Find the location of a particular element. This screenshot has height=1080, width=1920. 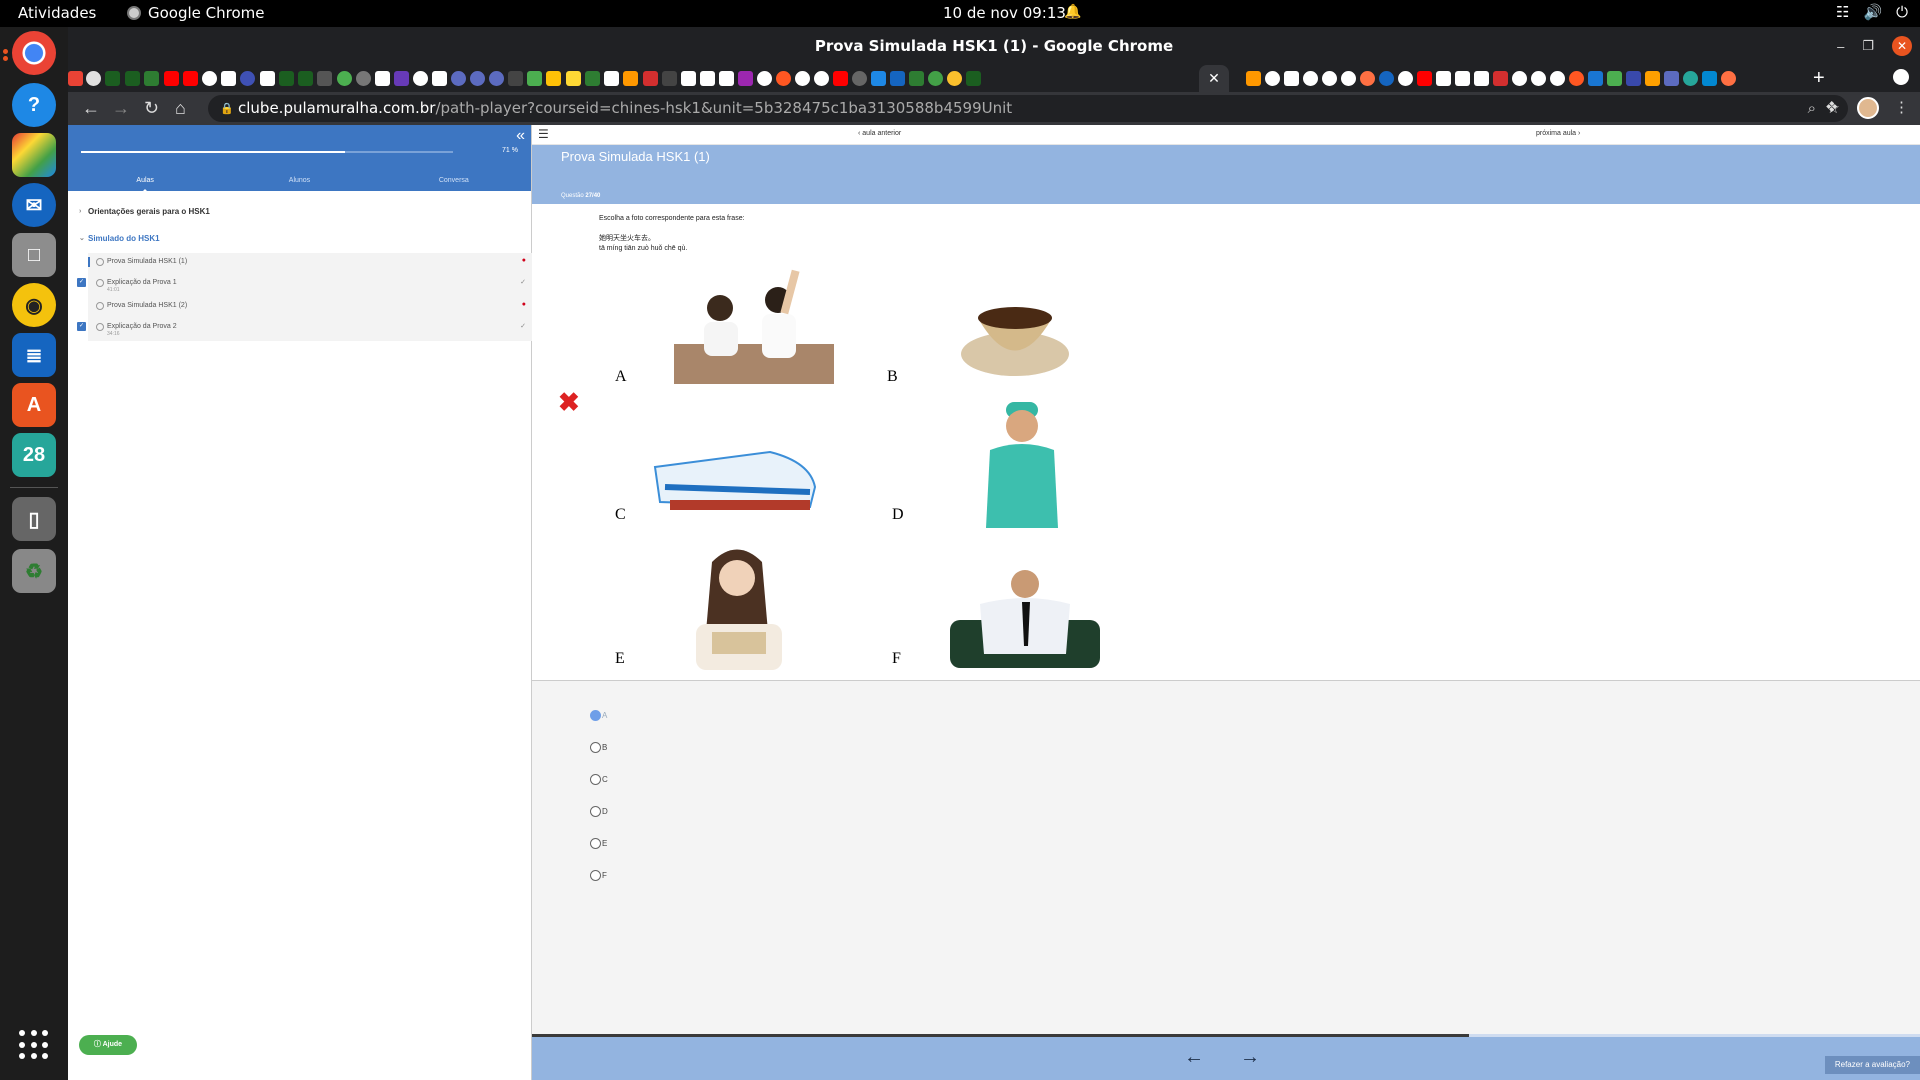

close-window-icon: ✕ is located at coordinates (1902, 46).